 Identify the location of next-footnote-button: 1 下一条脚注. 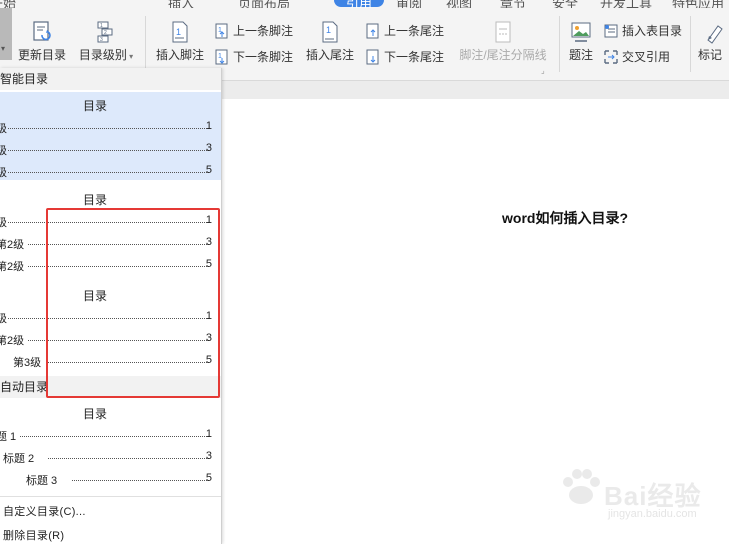
(253, 56).